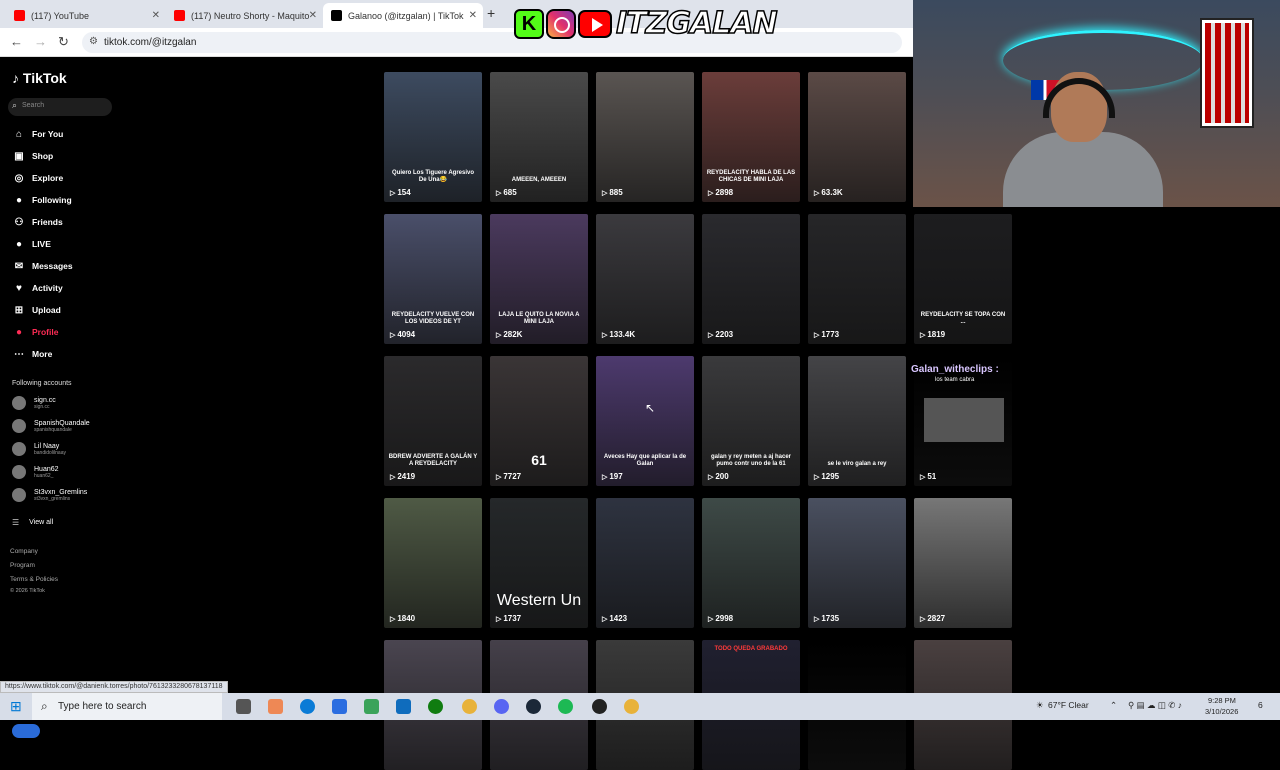 This screenshot has width=1280, height=770. I want to click on tab-neutro: (117) Neutro Shorty - Maquito ✕, so click(244, 15).